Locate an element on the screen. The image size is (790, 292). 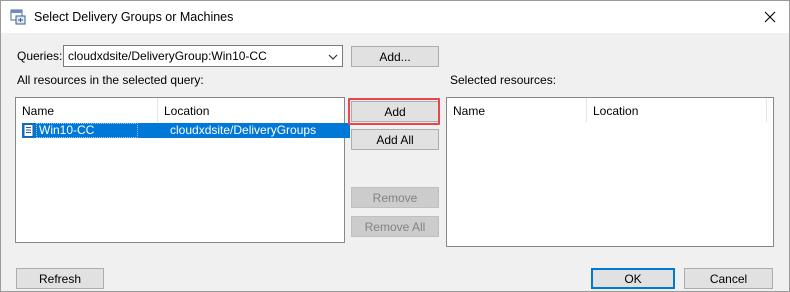
title-bar: Select Delivery Groups or Machines is located at coordinates (395, 17).